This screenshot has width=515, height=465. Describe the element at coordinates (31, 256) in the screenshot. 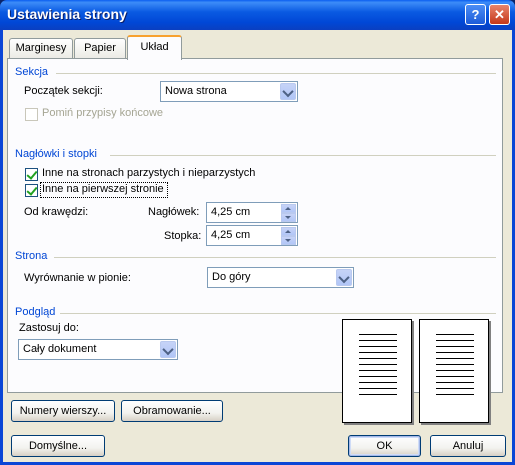

I see `group-title-strona: Strona` at that location.